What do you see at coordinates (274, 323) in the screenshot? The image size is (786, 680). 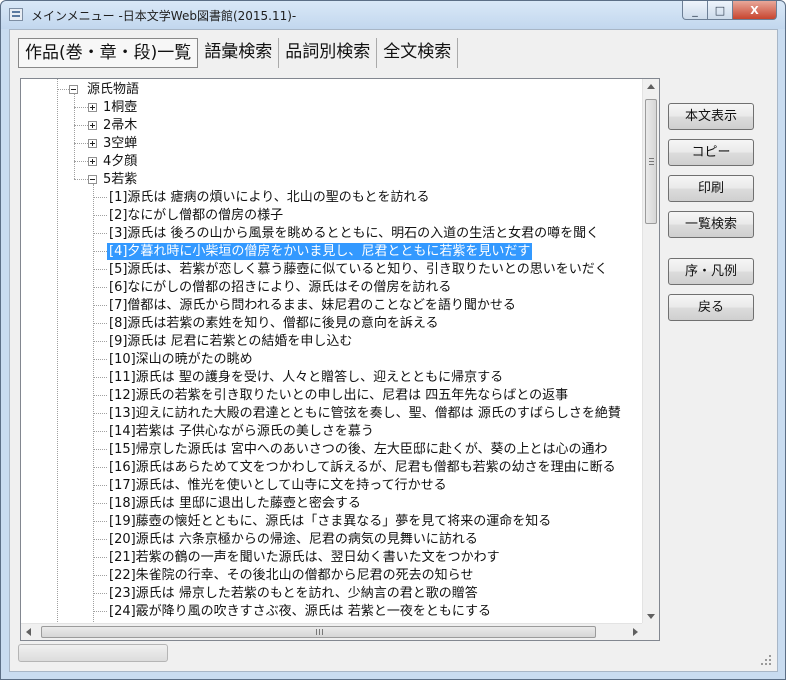 I see `tree-node-section: [8]源氏は若紫の素姓を知り、僧都に後見の意向を訴える` at bounding box center [274, 323].